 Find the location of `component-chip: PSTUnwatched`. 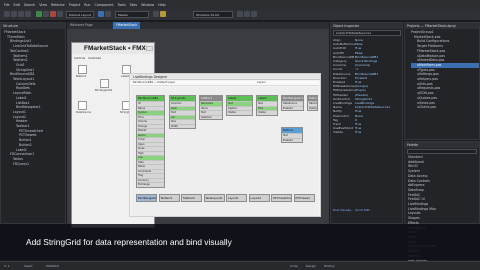

component-chip: PSTUnwatched is located at coordinates (281, 198).